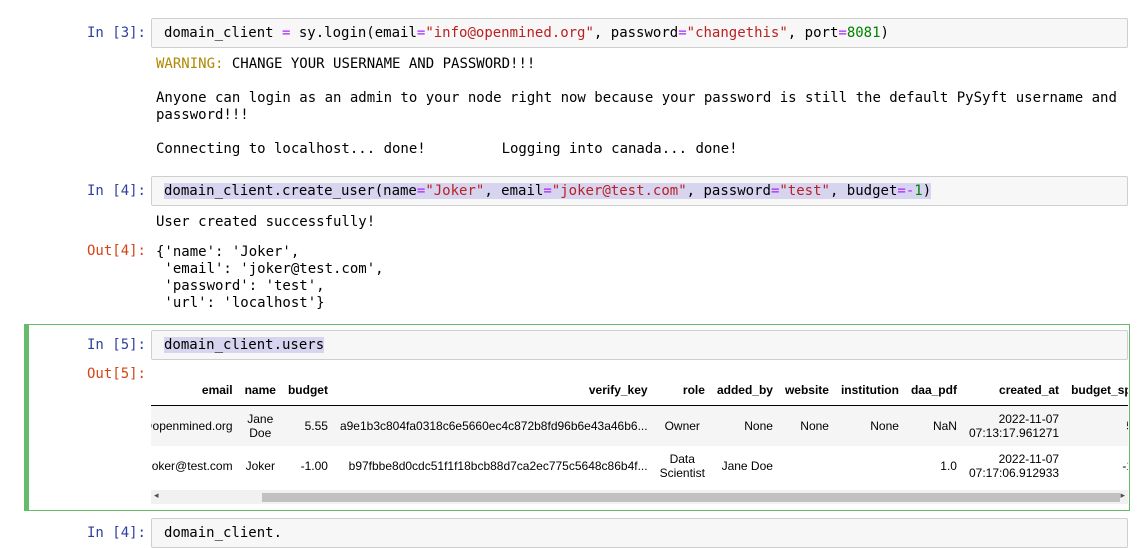  What do you see at coordinates (744, 390) in the screenshot?
I see `column-header: added_by` at bounding box center [744, 390].